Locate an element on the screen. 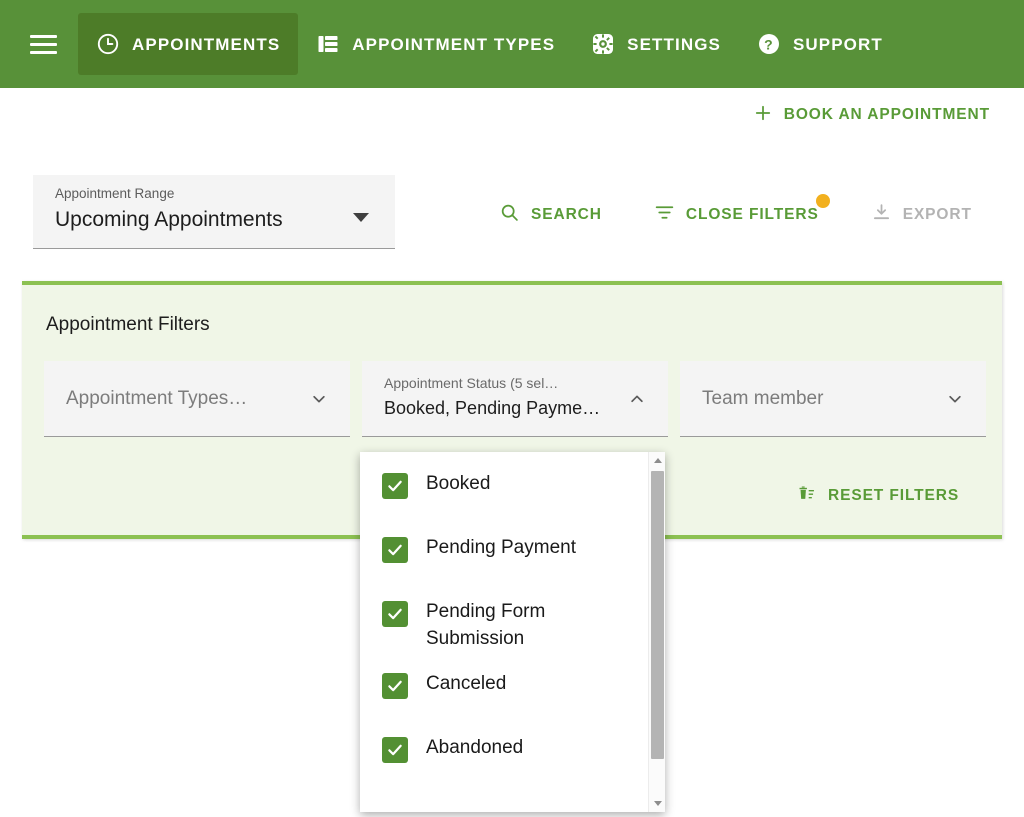 The height and width of the screenshot is (817, 1024). reset-filters-label: RESET FILTERS is located at coordinates (894, 495).